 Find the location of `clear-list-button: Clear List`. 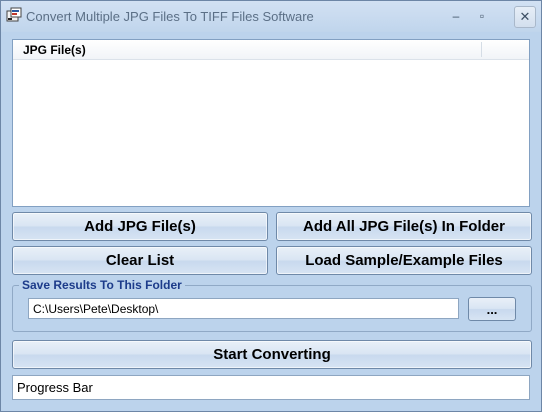

clear-list-button: Clear List is located at coordinates (140, 260).